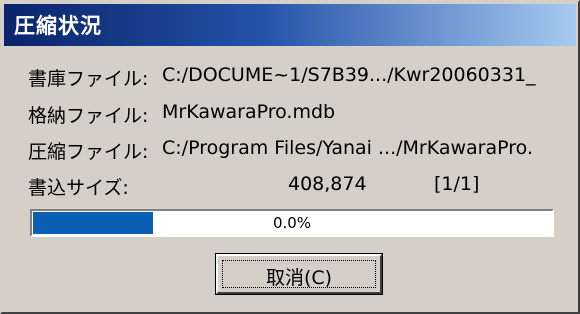 The image size is (580, 314). I want to click on file-counter: [1/1], so click(457, 184).